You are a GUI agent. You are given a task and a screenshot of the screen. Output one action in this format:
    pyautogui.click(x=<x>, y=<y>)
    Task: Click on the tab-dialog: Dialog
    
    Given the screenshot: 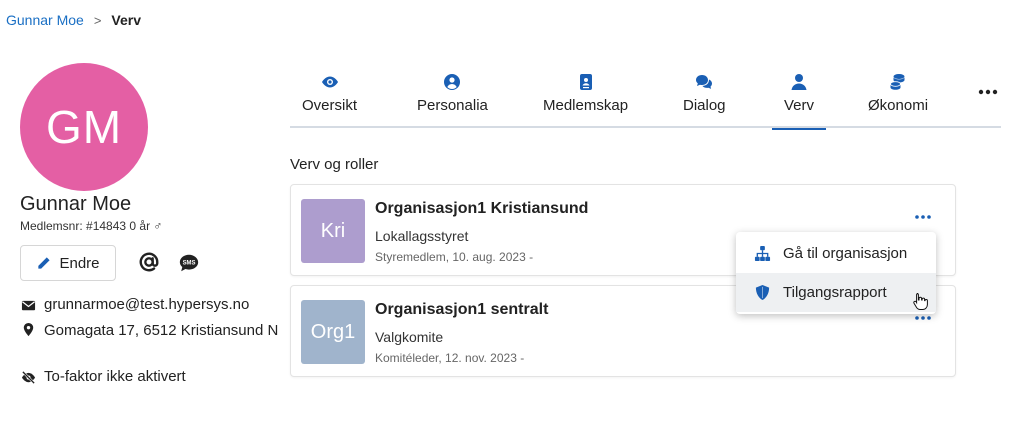 What is the action you would take?
    pyautogui.click(x=704, y=99)
    